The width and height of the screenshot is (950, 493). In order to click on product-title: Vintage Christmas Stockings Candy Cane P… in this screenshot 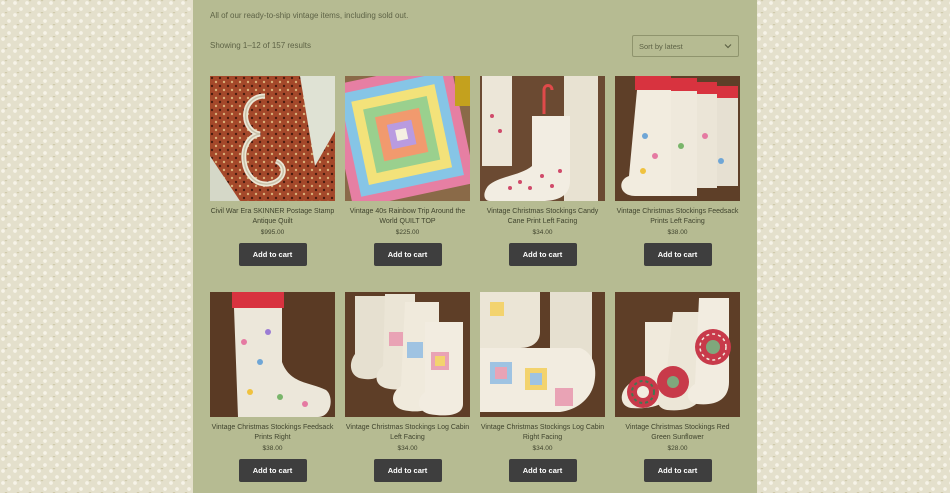, I will do `click(542, 216)`.